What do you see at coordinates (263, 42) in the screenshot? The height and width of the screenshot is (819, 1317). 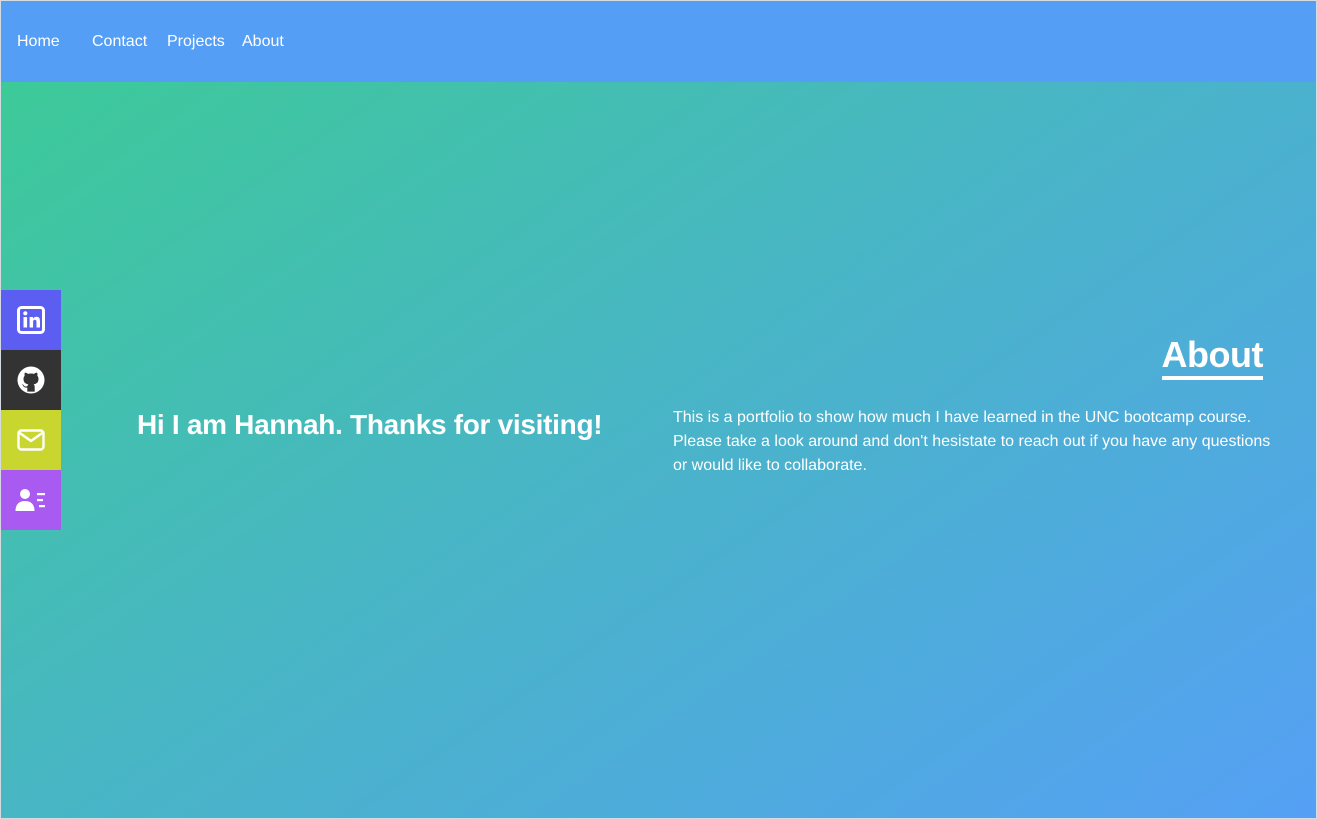 I see `nav-about-link: About` at bounding box center [263, 42].